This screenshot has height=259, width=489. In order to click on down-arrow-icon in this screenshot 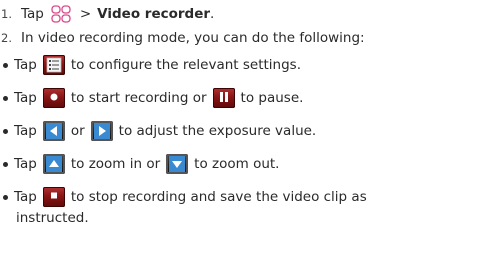, I will do `click(177, 164)`.